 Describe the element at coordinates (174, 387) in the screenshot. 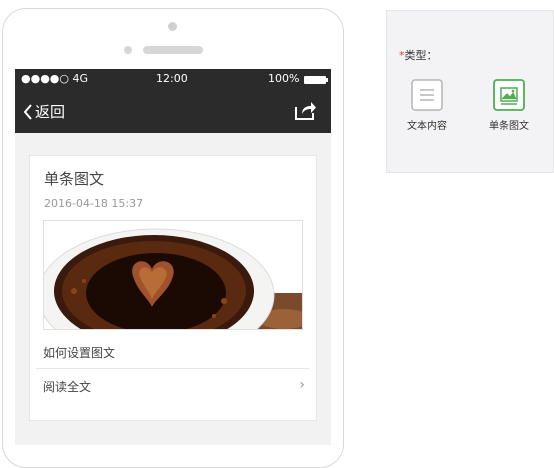

I see `read-more-link: 阅读全文 ›` at that location.